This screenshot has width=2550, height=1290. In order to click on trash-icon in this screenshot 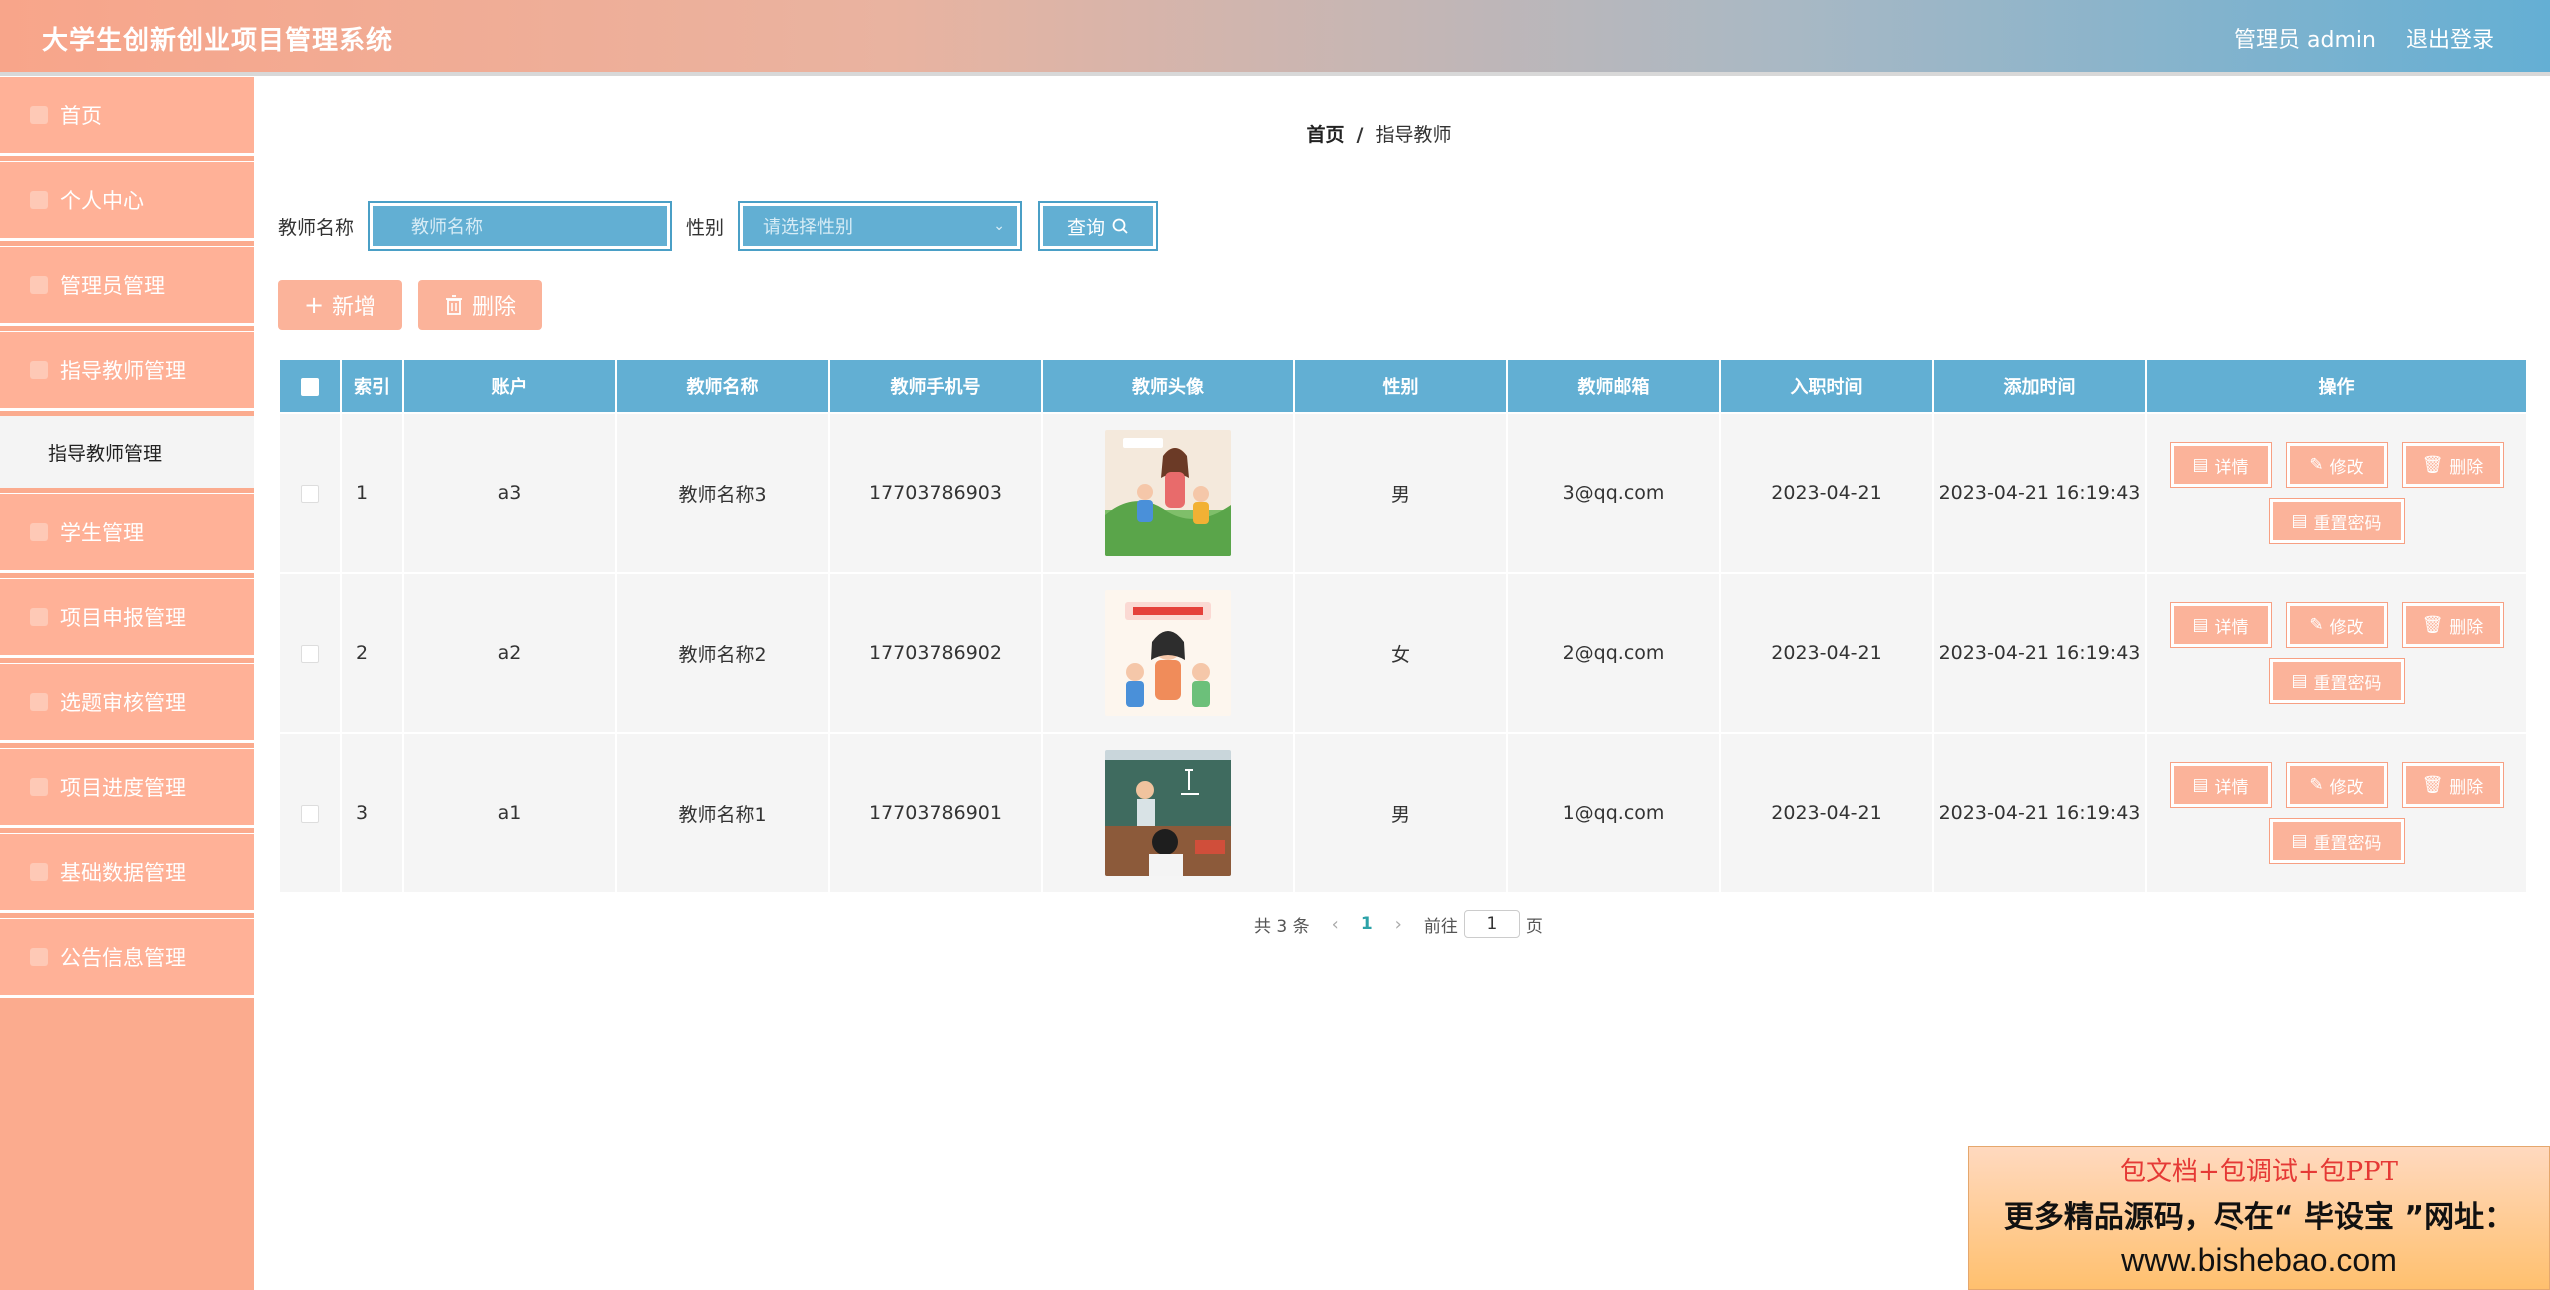, I will do `click(453, 305)`.